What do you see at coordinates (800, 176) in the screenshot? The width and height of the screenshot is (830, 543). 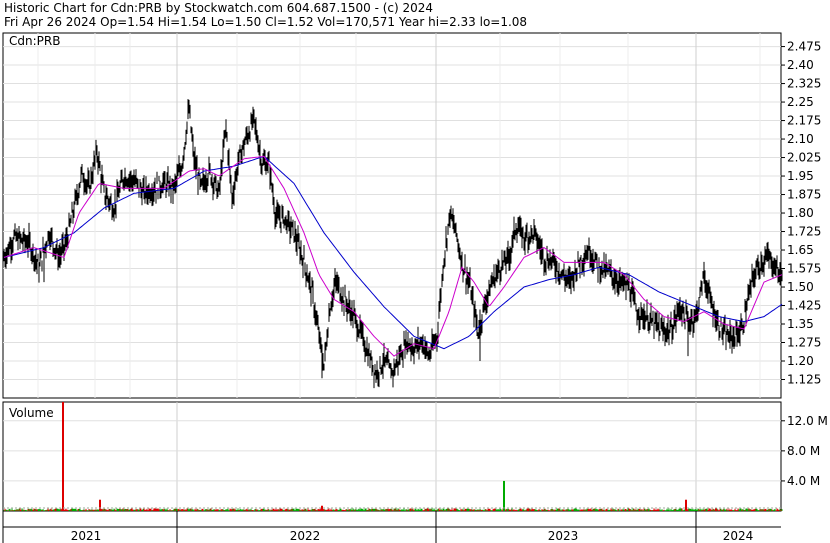 I see `price-tick-label: 1.95` at bounding box center [800, 176].